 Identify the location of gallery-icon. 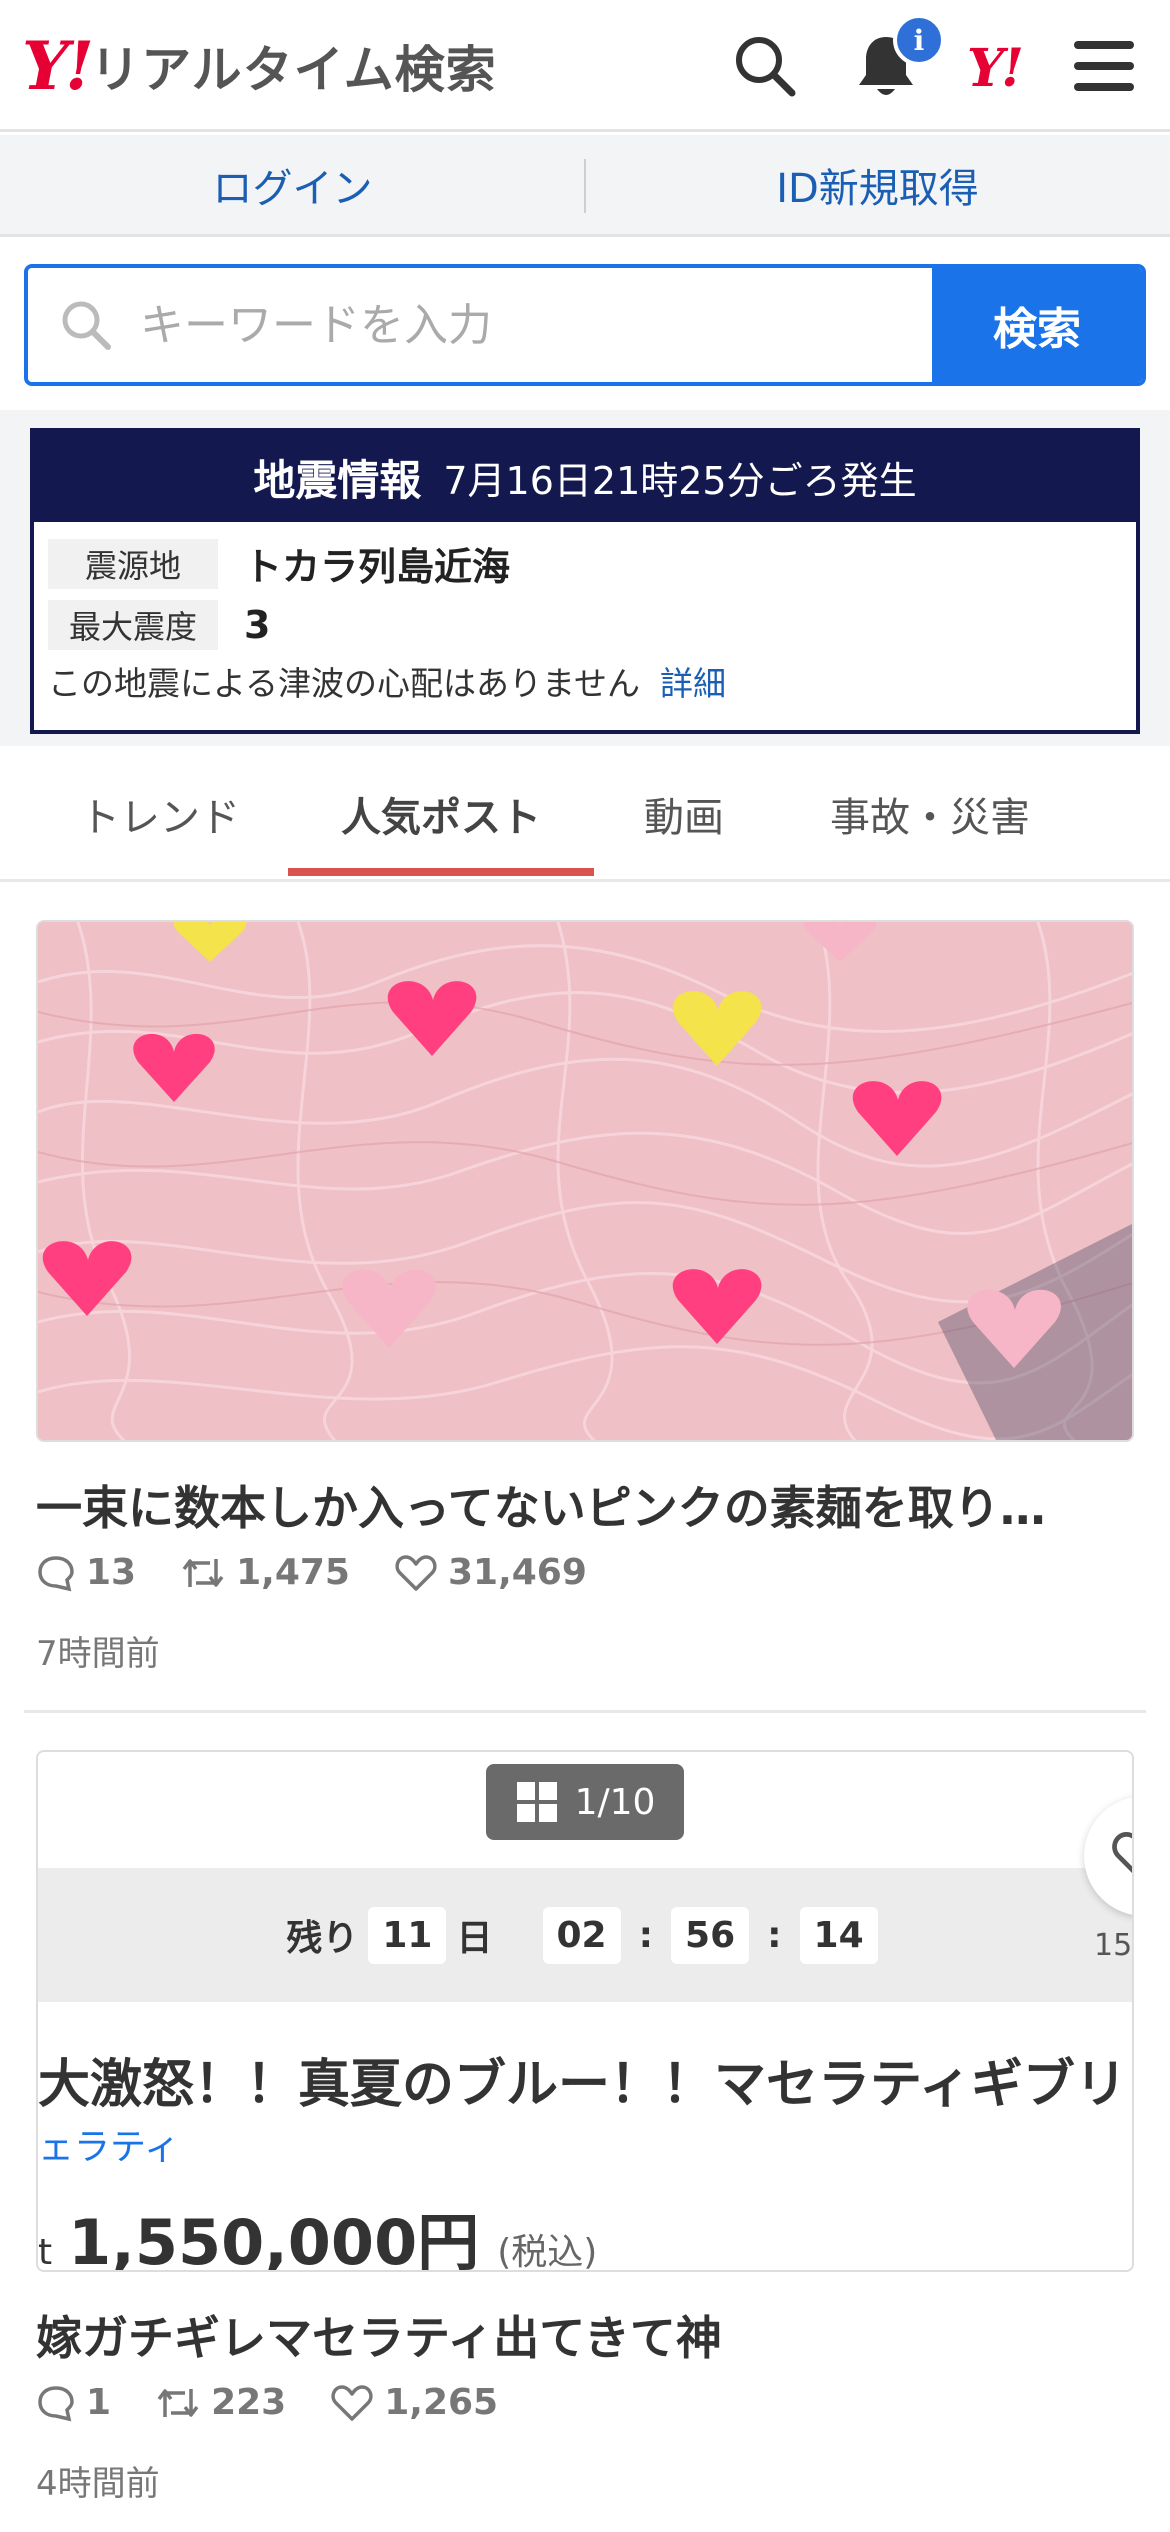
(536, 1802).